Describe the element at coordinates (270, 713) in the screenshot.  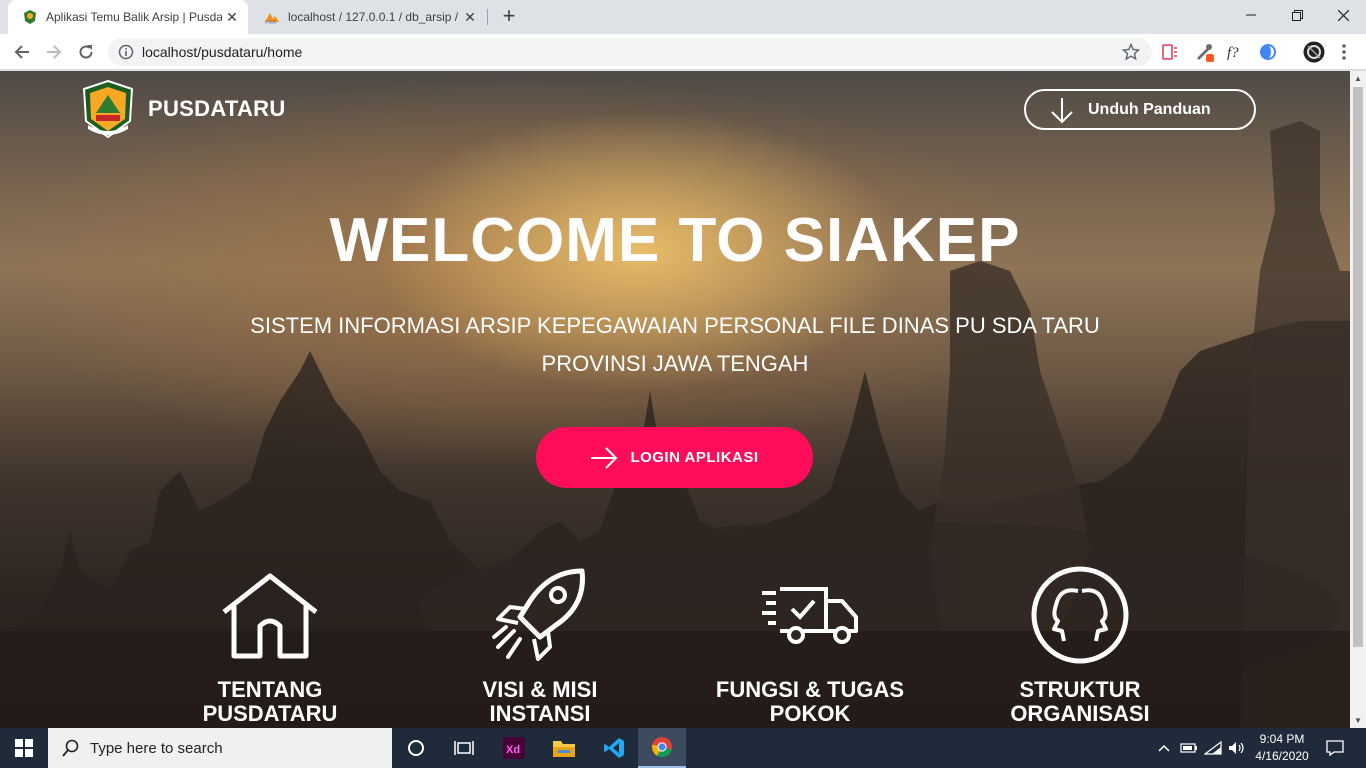
I see `feature-label-line-2: PUSDATARU` at that location.